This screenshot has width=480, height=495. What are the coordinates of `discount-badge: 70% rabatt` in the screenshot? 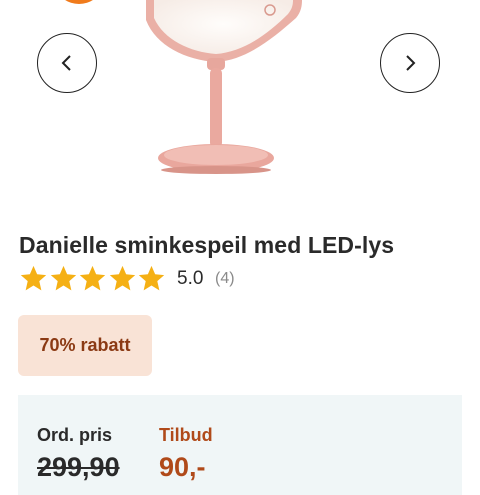 It's located at (85, 345).